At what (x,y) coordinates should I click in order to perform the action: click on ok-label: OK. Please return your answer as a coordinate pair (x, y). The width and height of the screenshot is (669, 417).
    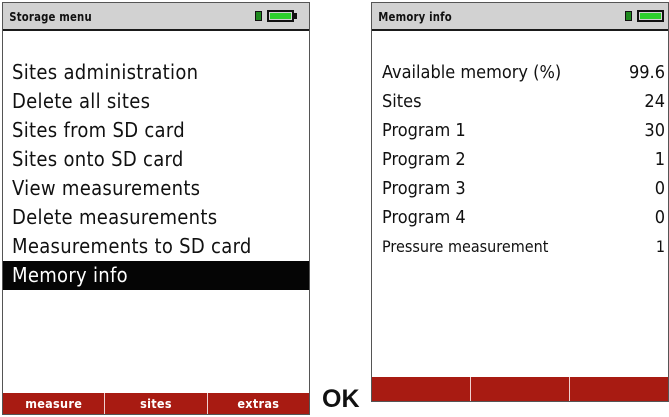
    Looking at the image, I should click on (341, 399).